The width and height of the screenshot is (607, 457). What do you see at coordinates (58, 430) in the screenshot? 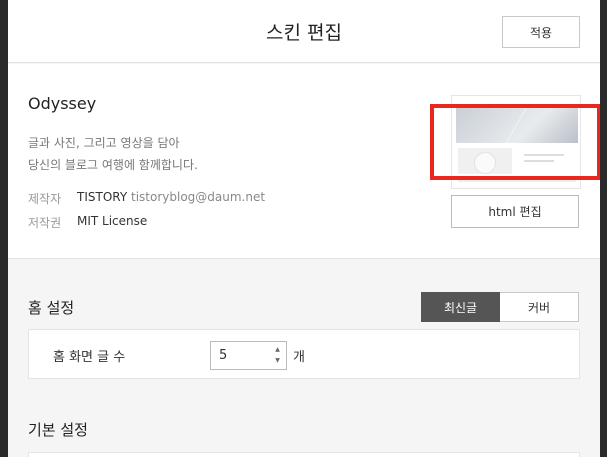
I see `basic-settings-title: 기본 설정` at bounding box center [58, 430].